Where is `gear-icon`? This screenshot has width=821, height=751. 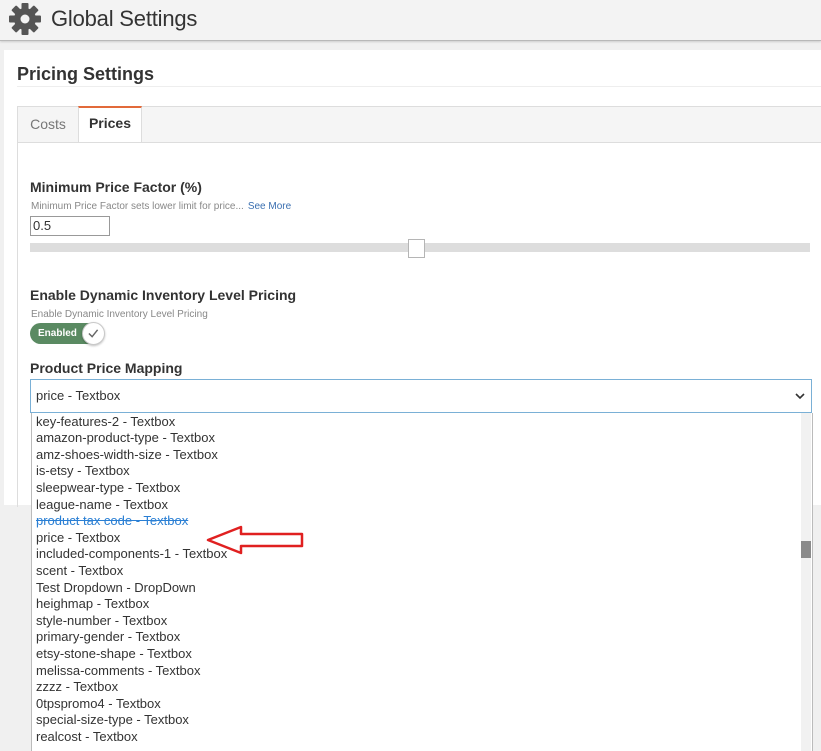
gear-icon is located at coordinates (25, 19).